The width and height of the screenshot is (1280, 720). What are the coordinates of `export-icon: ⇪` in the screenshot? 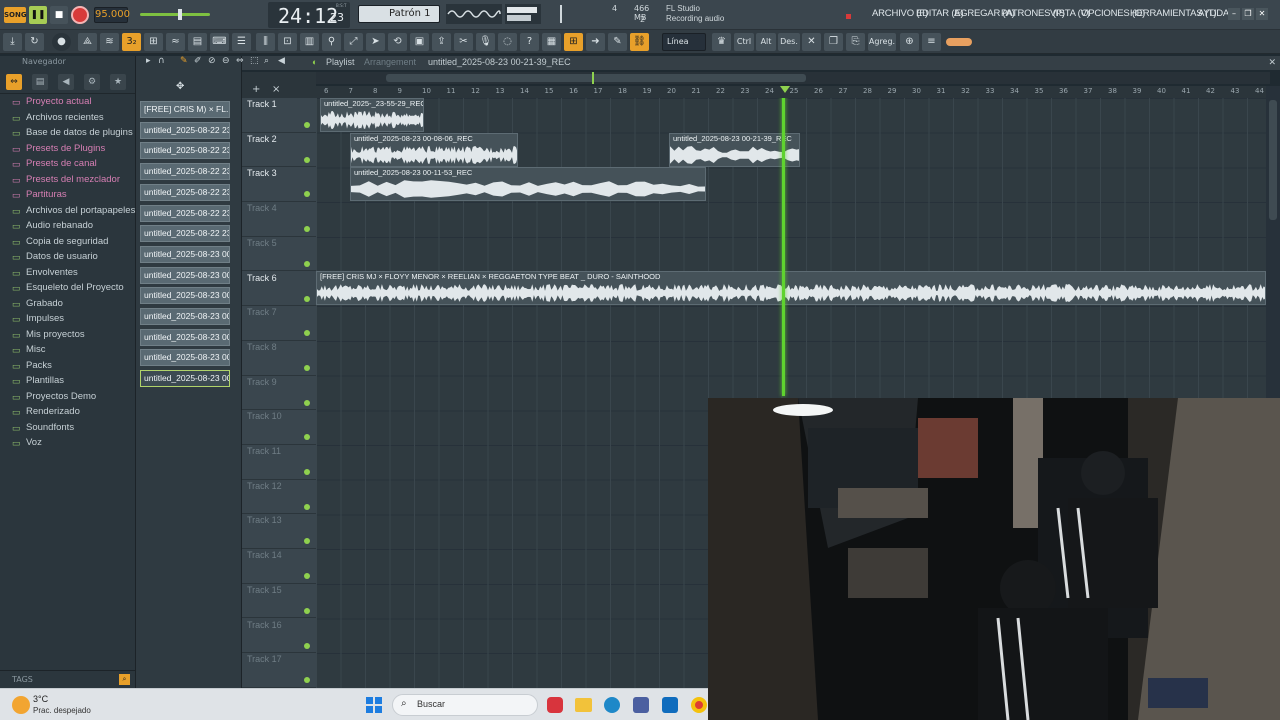 It's located at (441, 42).